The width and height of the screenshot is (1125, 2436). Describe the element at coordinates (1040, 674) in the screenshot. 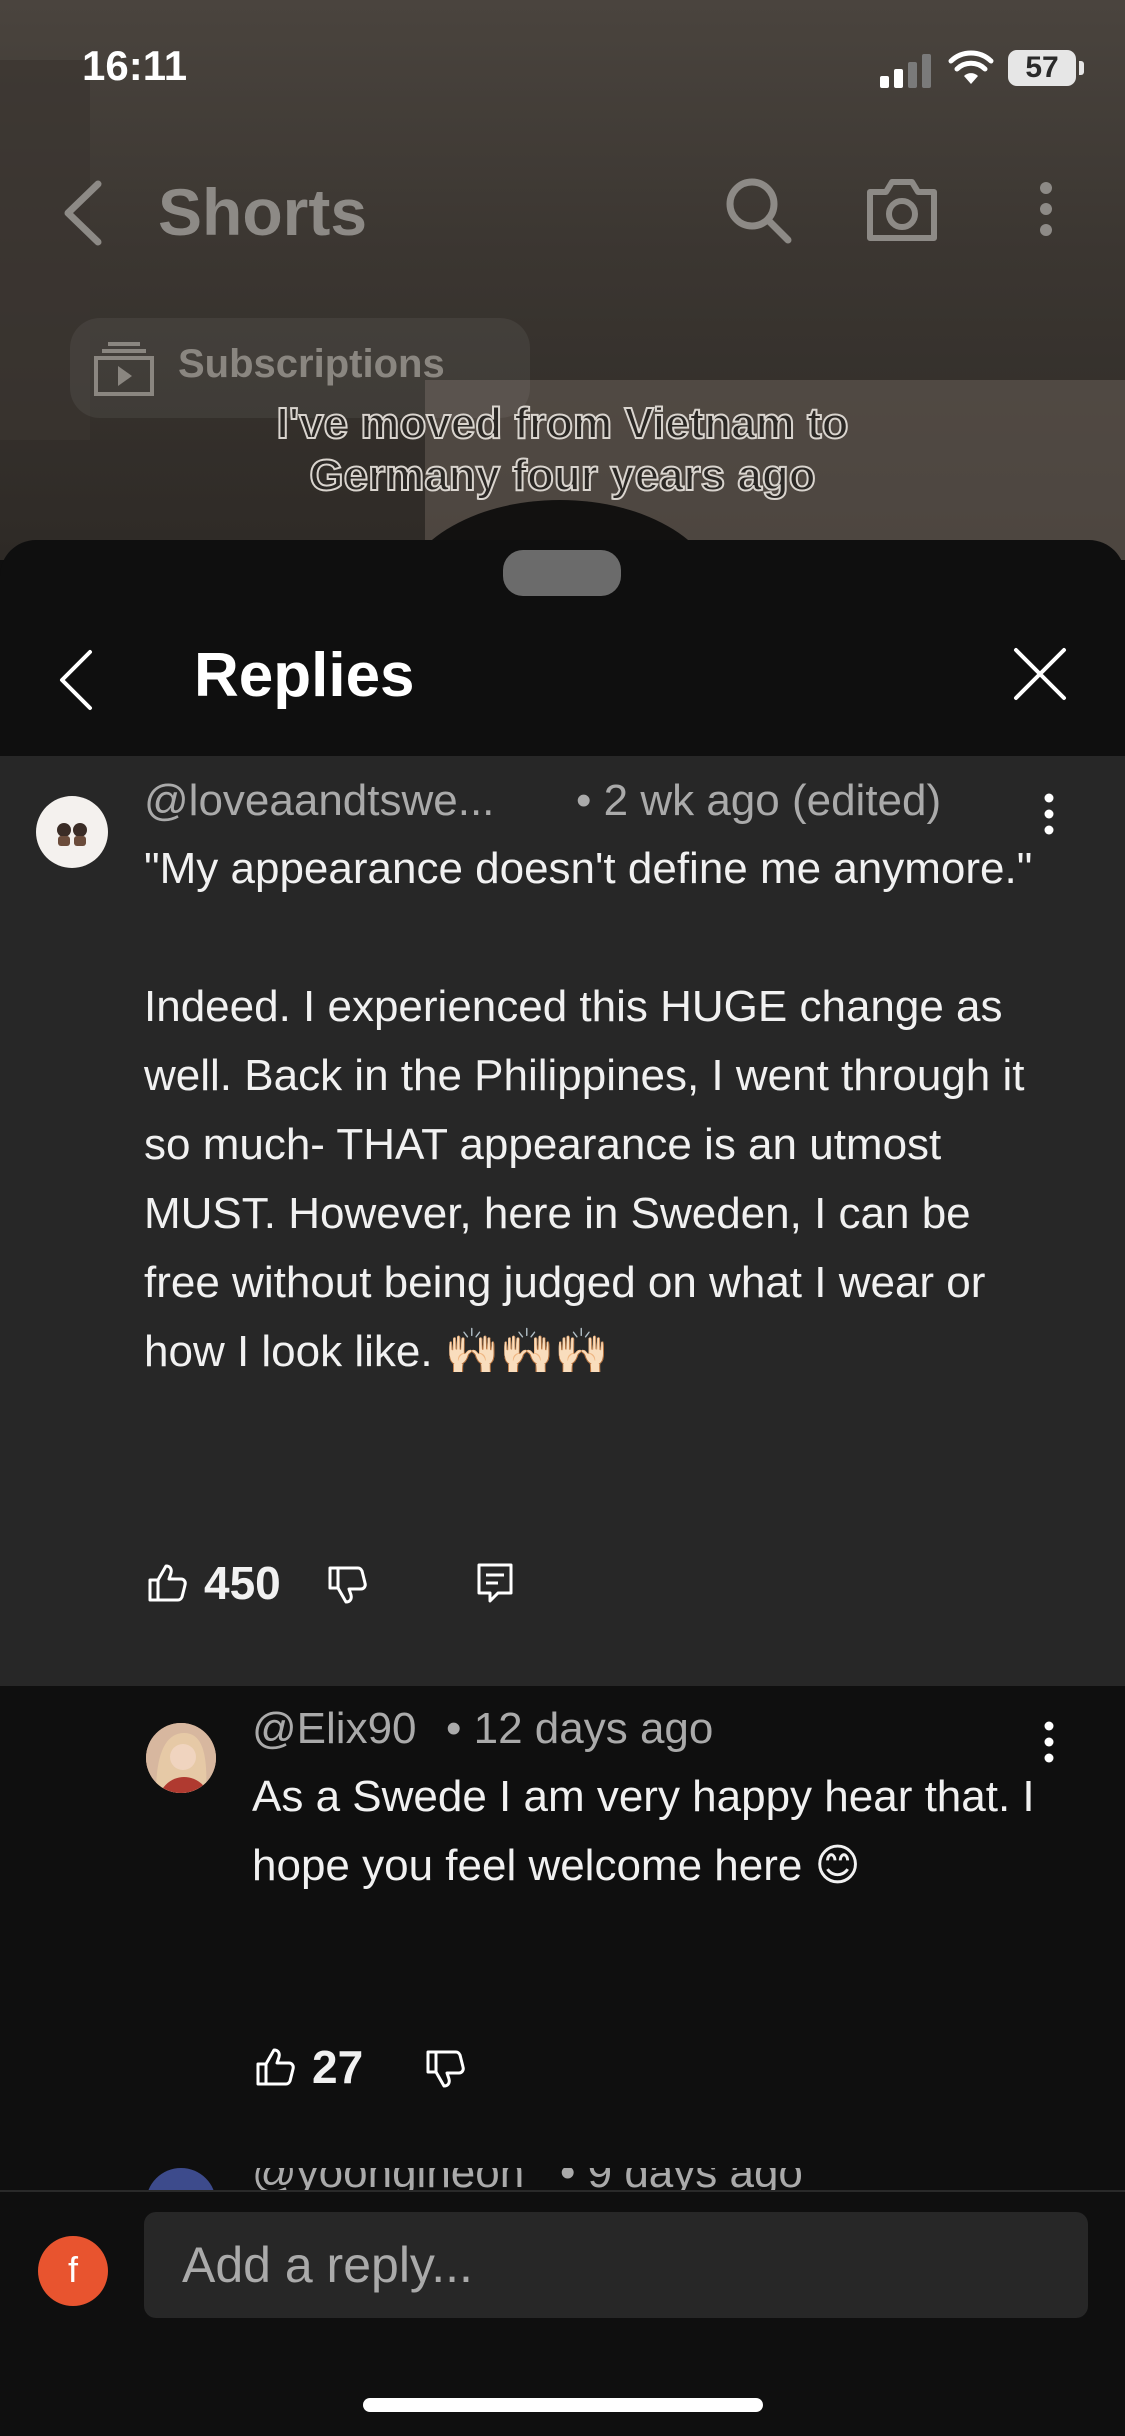

I see `close-icon` at that location.